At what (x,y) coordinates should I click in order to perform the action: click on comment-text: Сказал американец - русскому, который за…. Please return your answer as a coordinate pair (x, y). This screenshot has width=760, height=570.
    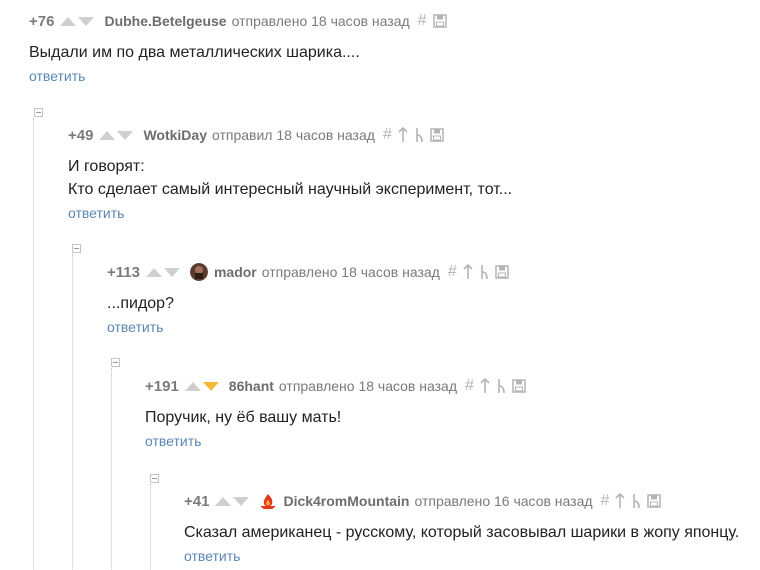
    Looking at the image, I should click on (461, 532).